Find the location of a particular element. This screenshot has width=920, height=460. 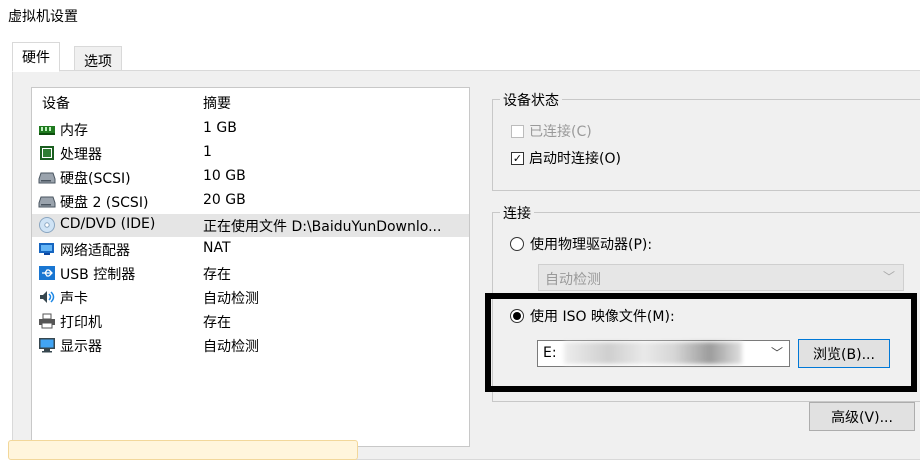

usb-icon is located at coordinates (47, 273).